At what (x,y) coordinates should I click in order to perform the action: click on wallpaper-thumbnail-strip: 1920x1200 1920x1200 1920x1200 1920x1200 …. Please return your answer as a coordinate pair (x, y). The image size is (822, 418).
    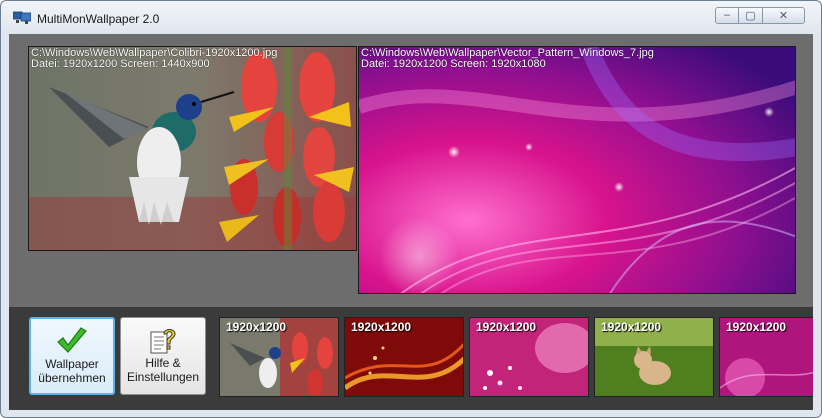
    Looking at the image, I should click on (516, 357).